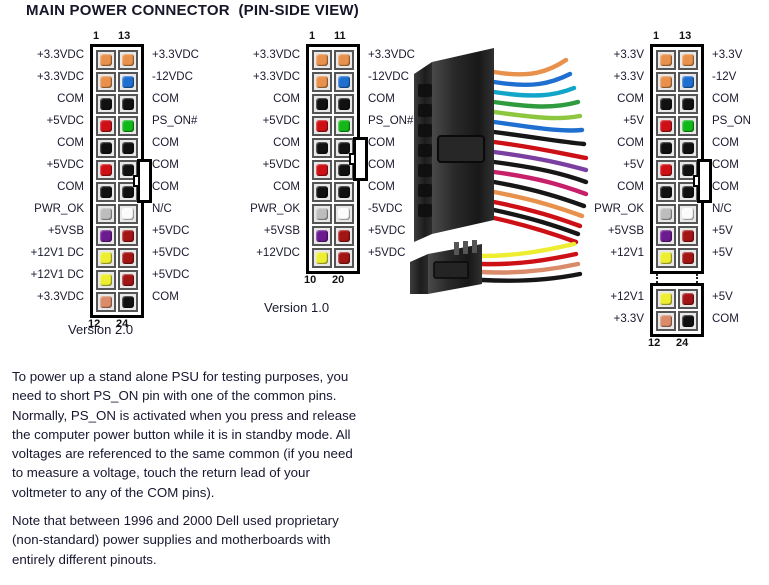 The height and width of the screenshot is (585, 769). Describe the element at coordinates (722, 231) in the screenshot. I see `pin-label-right-9: +5V` at that location.